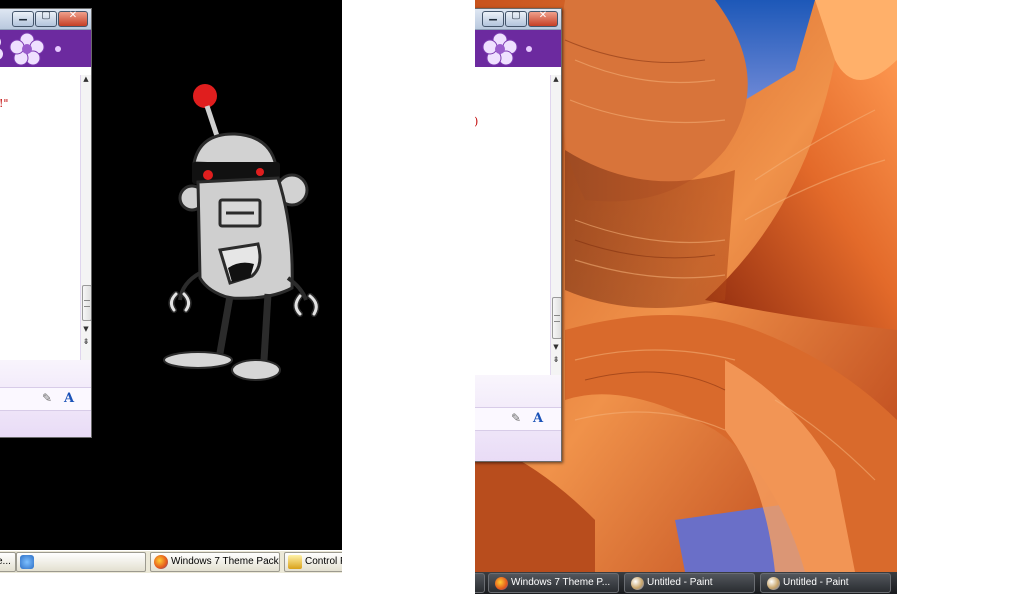 The width and height of the screenshot is (1023, 594). I want to click on window-body: !" ▲ ▼ ⇟ ✎ A, so click(45, 252).